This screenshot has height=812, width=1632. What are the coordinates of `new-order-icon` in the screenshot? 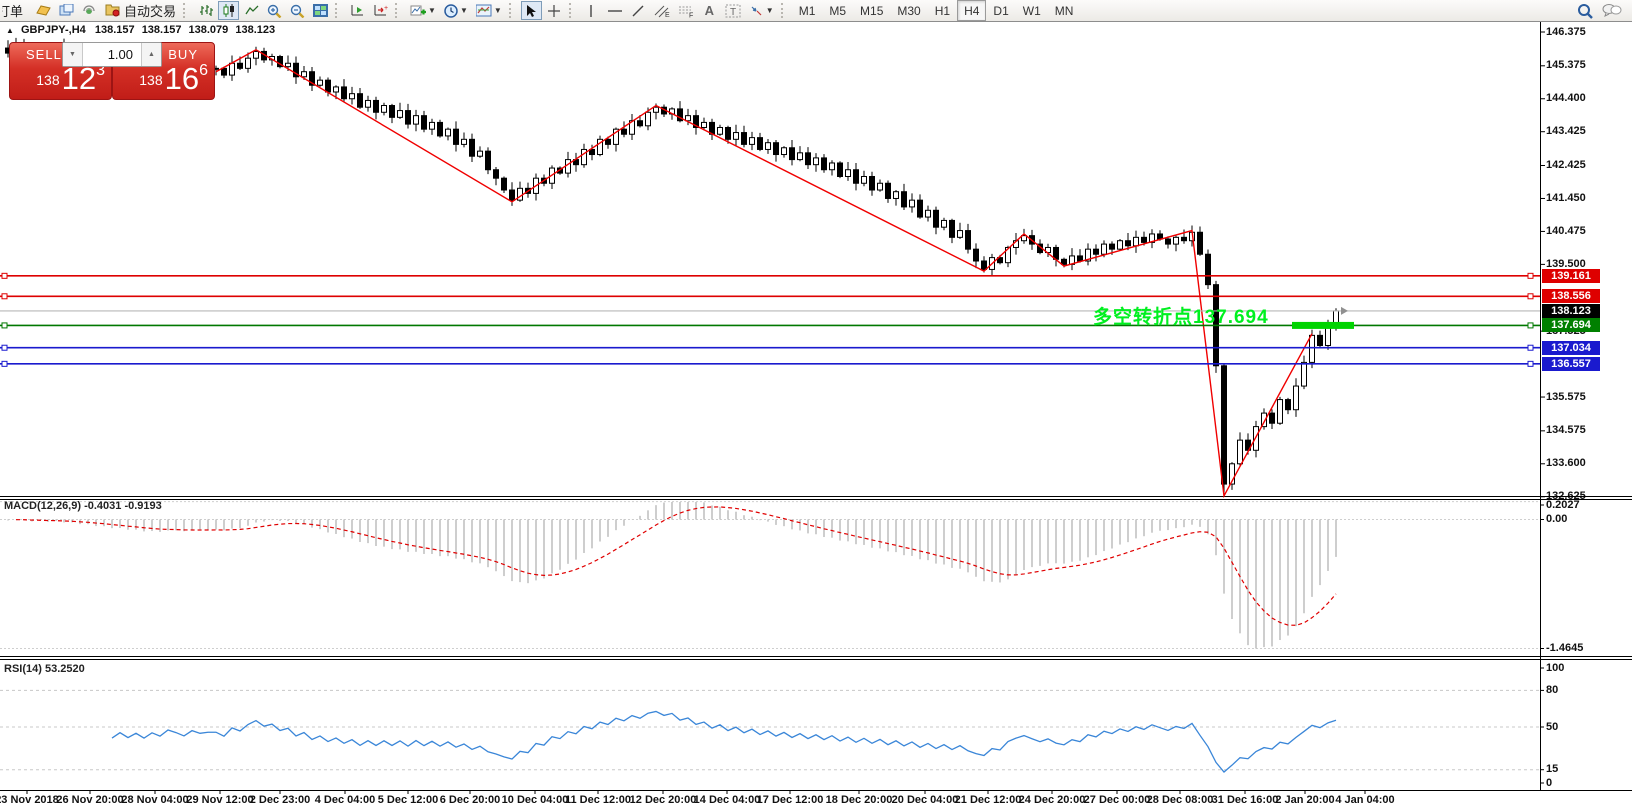 It's located at (43, 10).